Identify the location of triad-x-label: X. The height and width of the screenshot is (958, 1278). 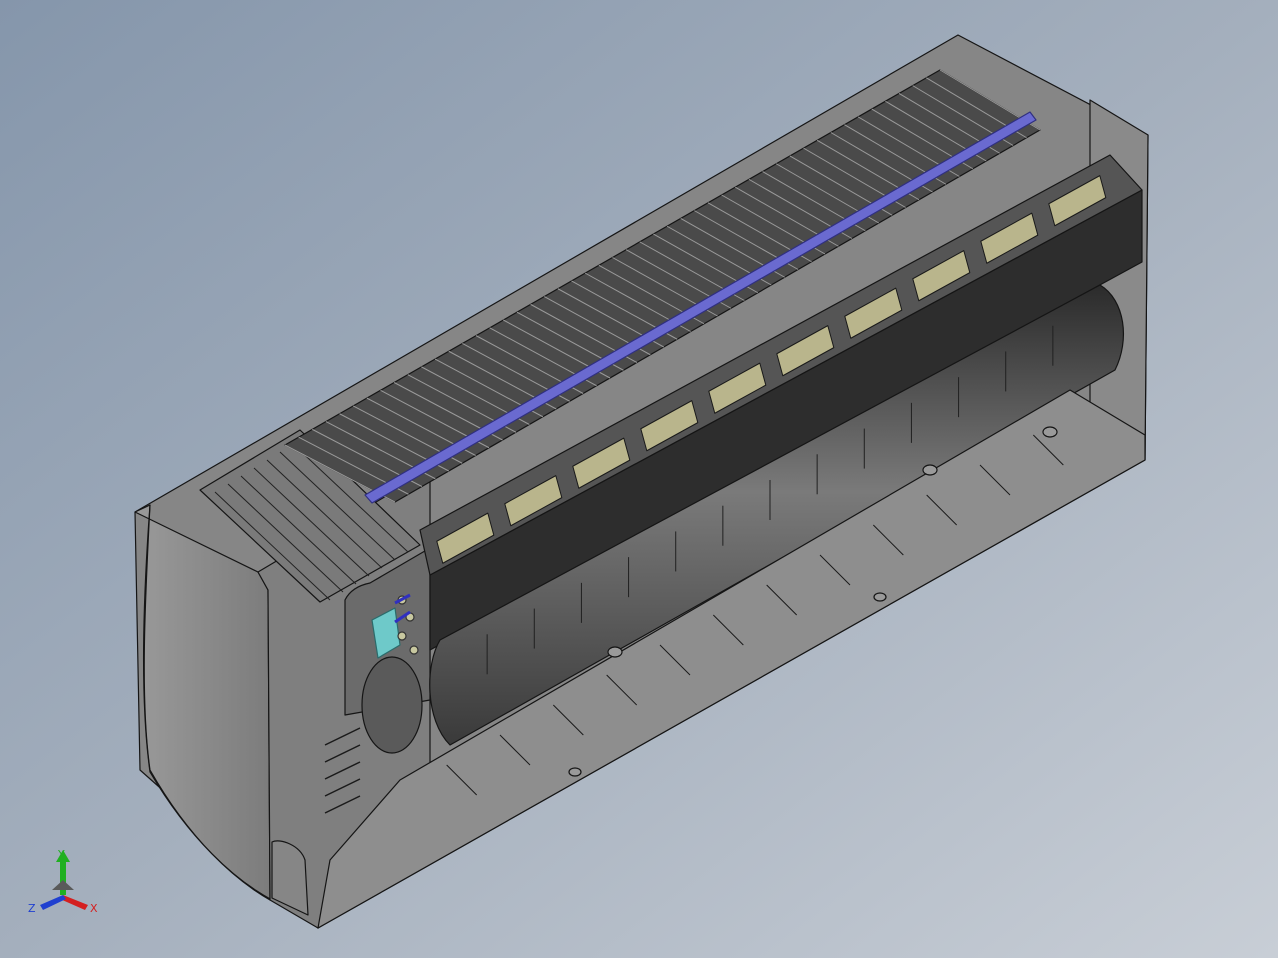
(94, 908).